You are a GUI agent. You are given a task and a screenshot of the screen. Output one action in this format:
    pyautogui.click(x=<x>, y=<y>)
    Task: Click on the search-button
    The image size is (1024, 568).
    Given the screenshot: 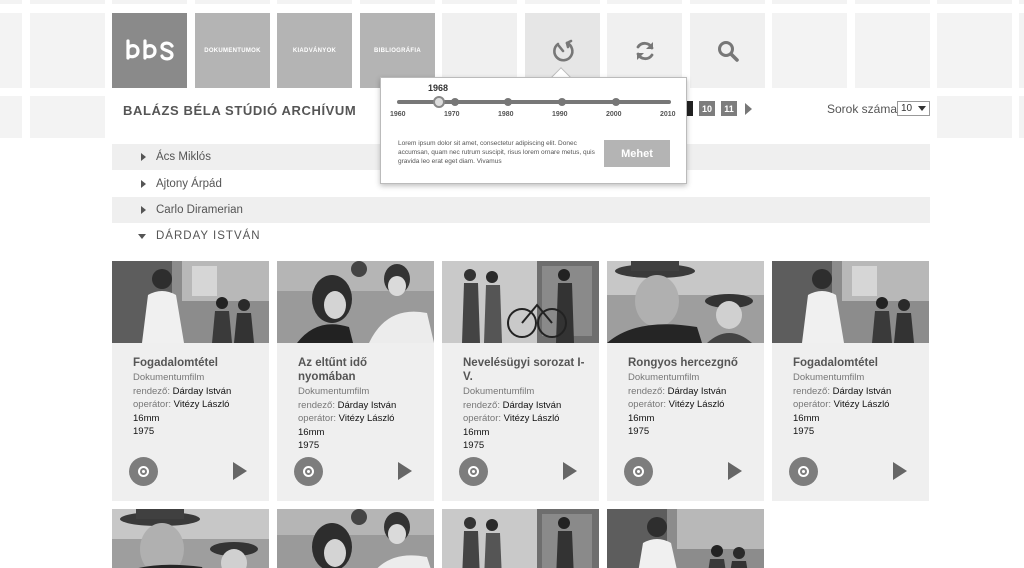 What is the action you would take?
    pyautogui.click(x=727, y=50)
    